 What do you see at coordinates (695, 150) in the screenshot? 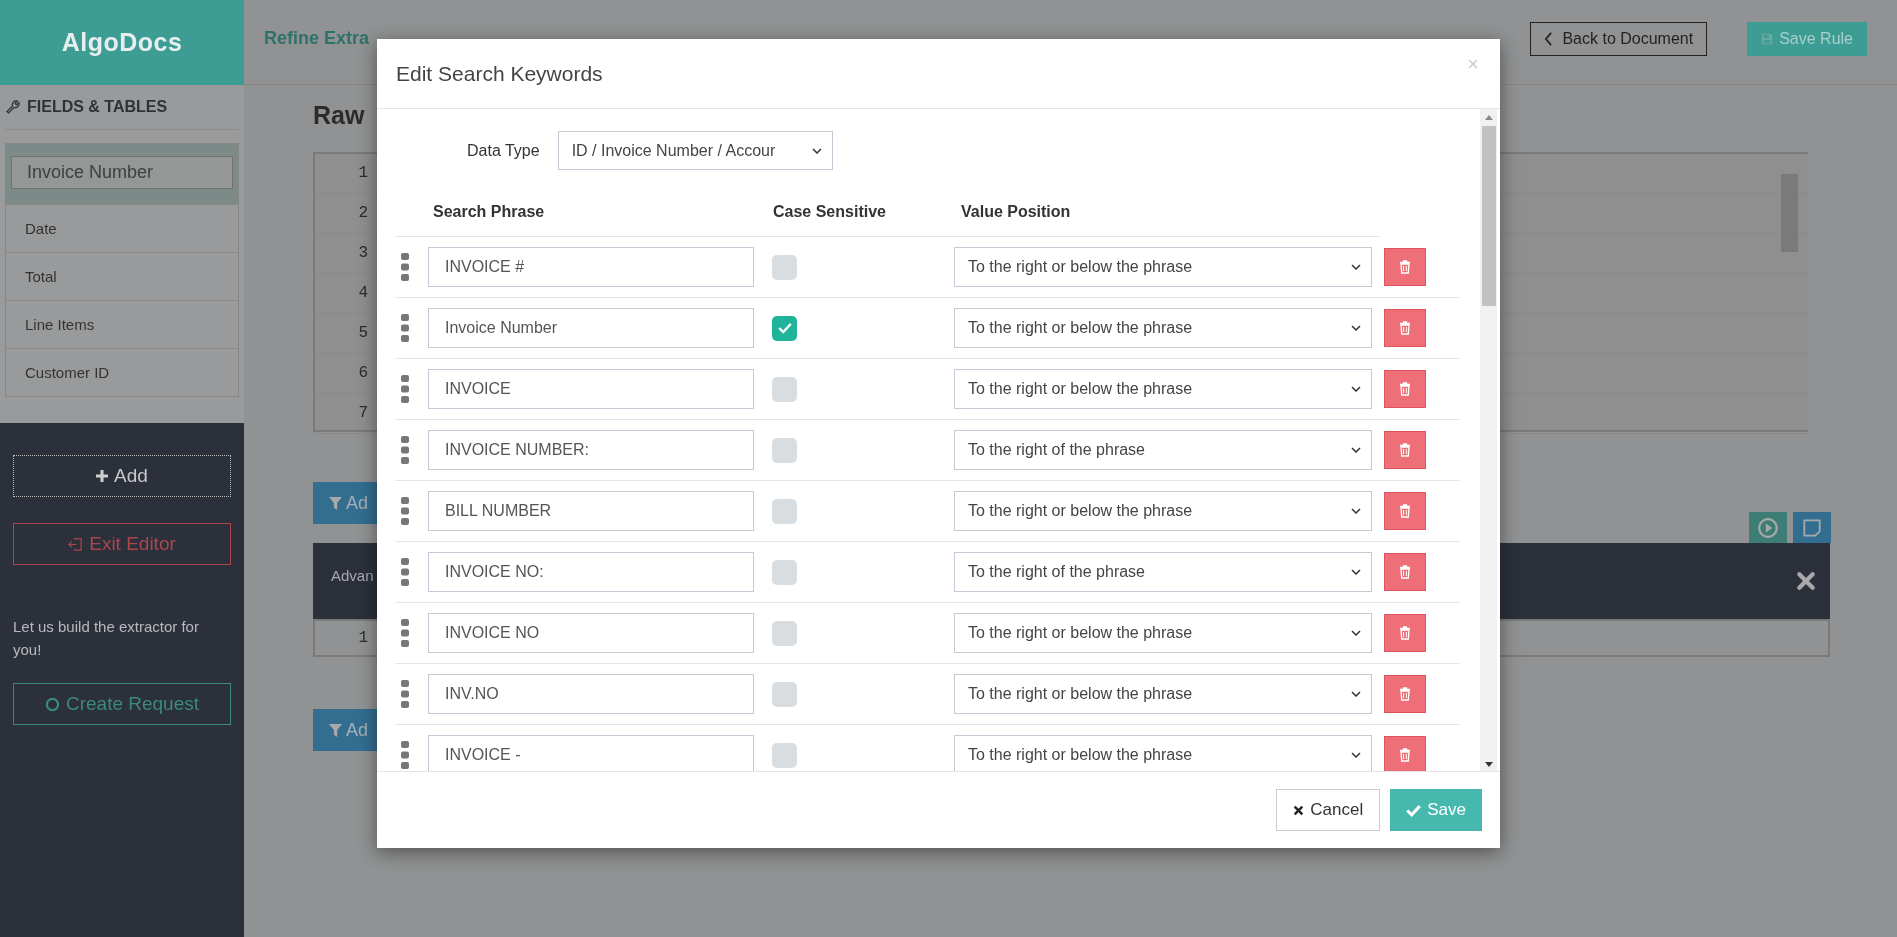
I see `data-type-select: ID / Invoice Number / Accour` at bounding box center [695, 150].